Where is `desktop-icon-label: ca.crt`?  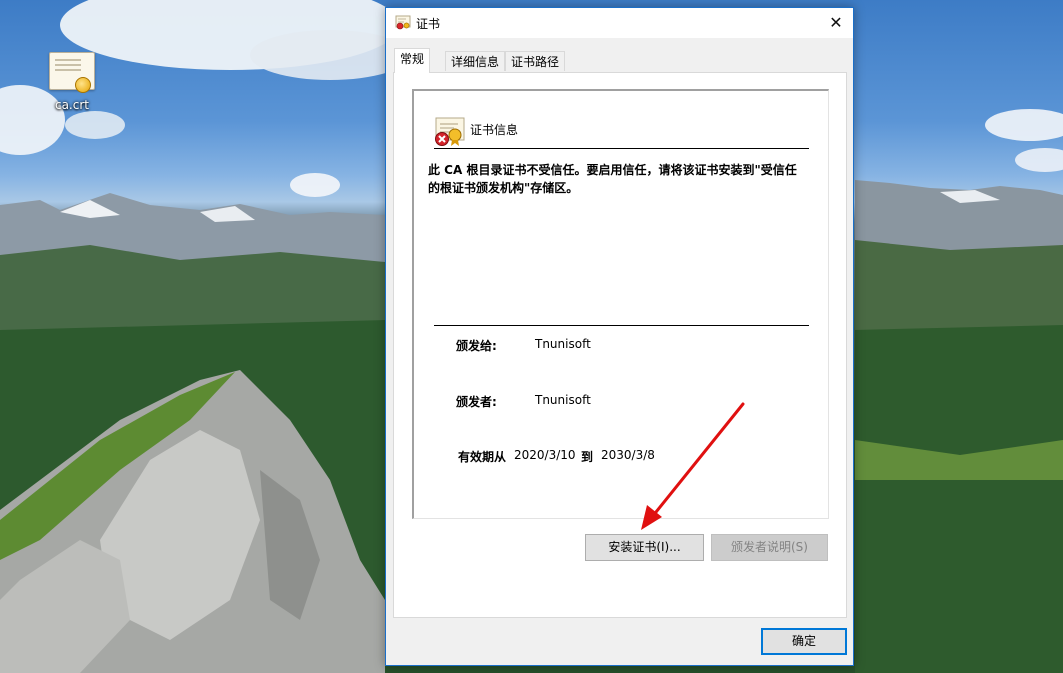 desktop-icon-label: ca.crt is located at coordinates (71, 105).